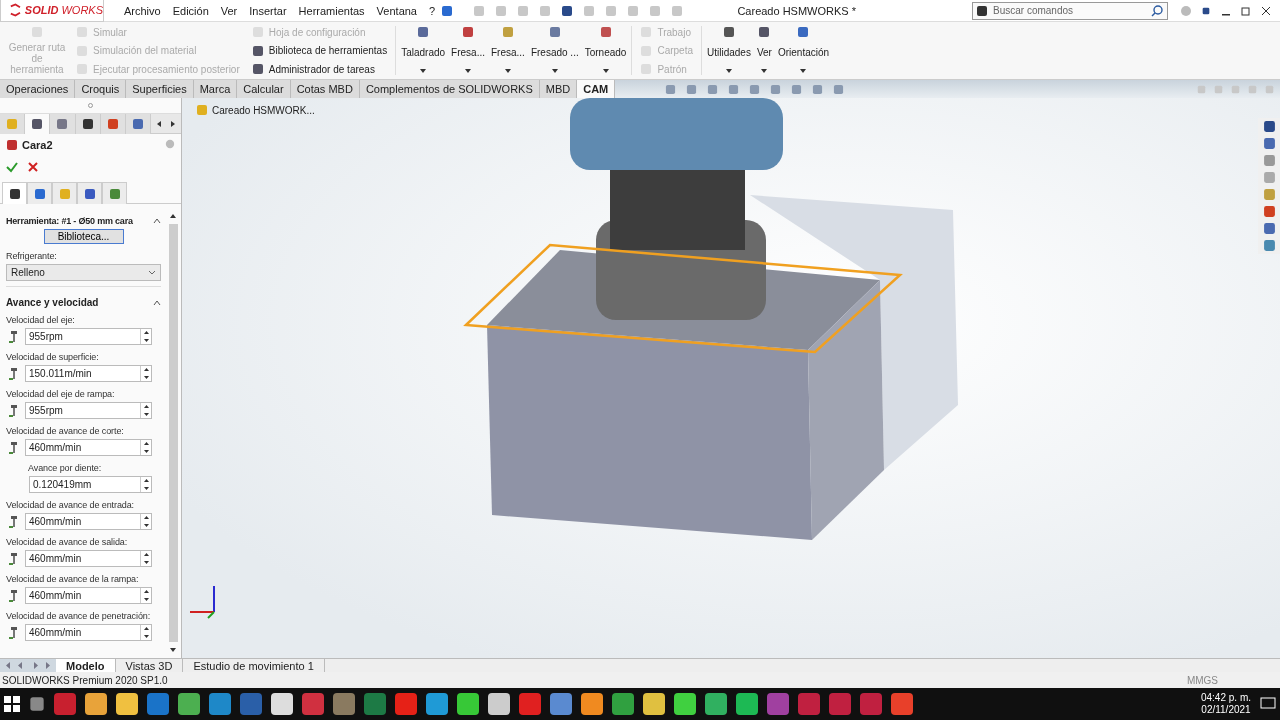 This screenshot has width=1280, height=720. I want to click on model-tab: Modelo, so click(86, 665).